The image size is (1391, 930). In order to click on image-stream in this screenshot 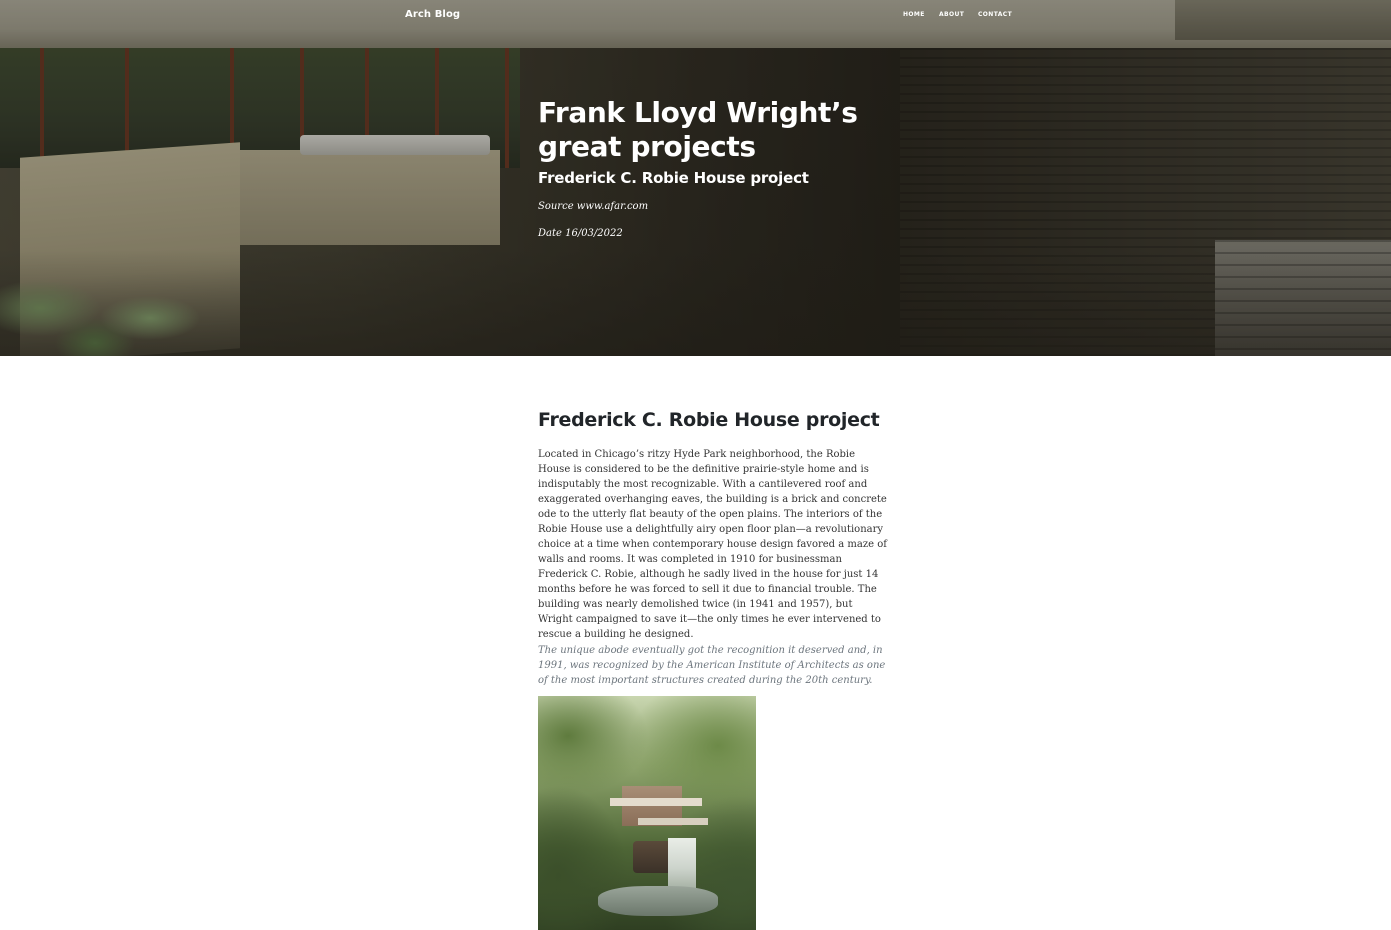, I will do `click(658, 901)`.